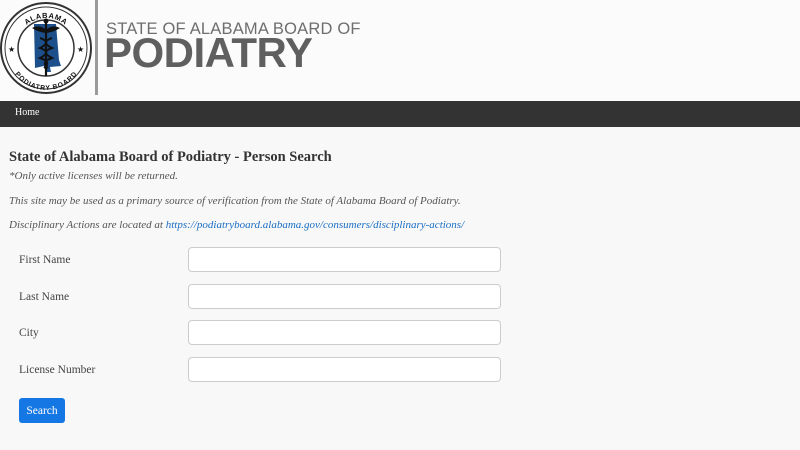  I want to click on nav-home-link: Home, so click(27, 112).